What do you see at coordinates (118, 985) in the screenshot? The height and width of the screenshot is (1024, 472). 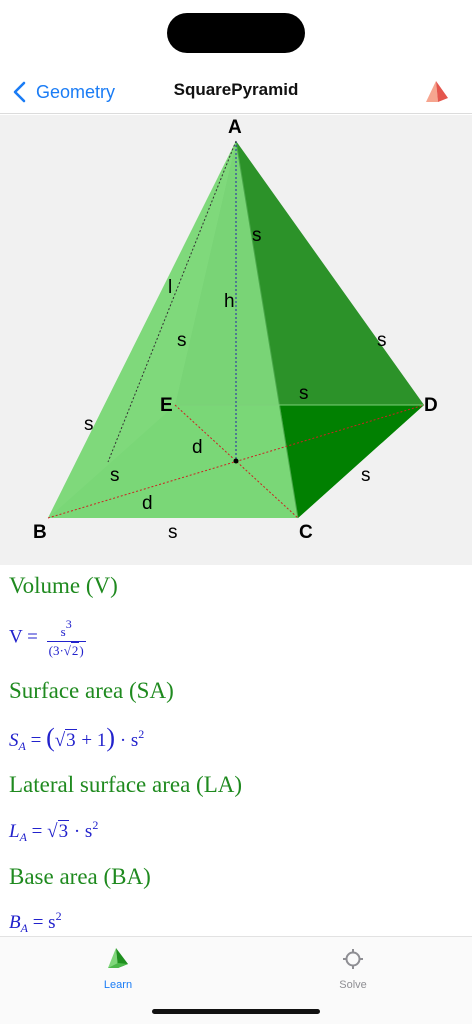 I see `tab-learn-label: Learn` at bounding box center [118, 985].